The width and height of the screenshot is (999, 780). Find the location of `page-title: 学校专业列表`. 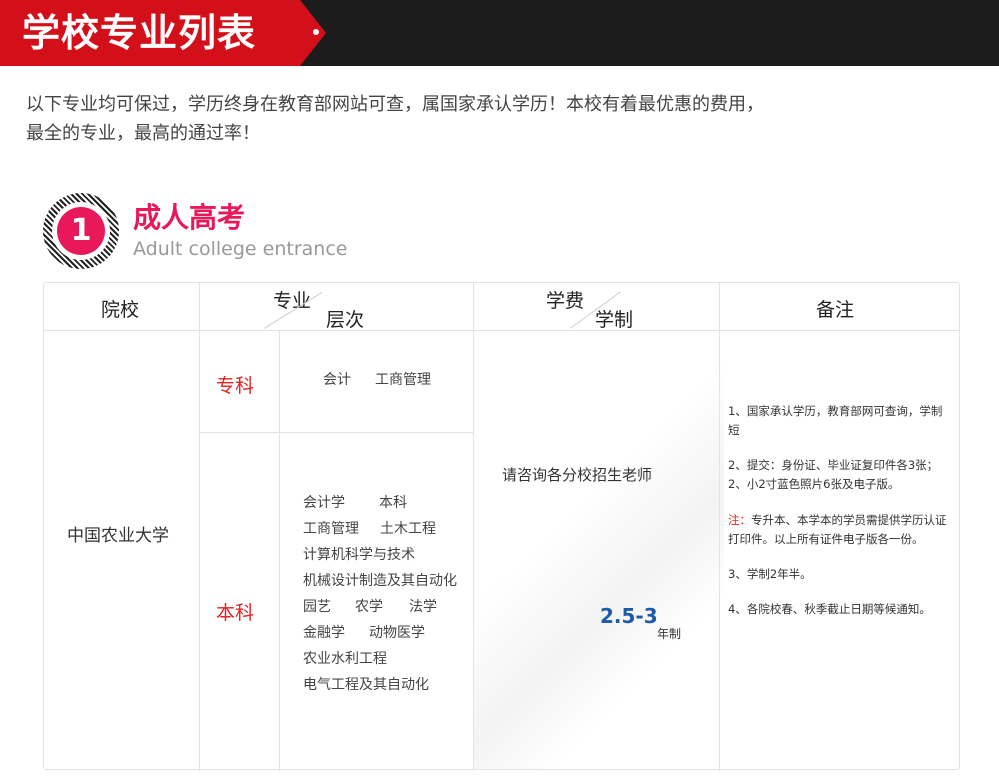

page-title: 学校专业列表 is located at coordinates (139, 33).